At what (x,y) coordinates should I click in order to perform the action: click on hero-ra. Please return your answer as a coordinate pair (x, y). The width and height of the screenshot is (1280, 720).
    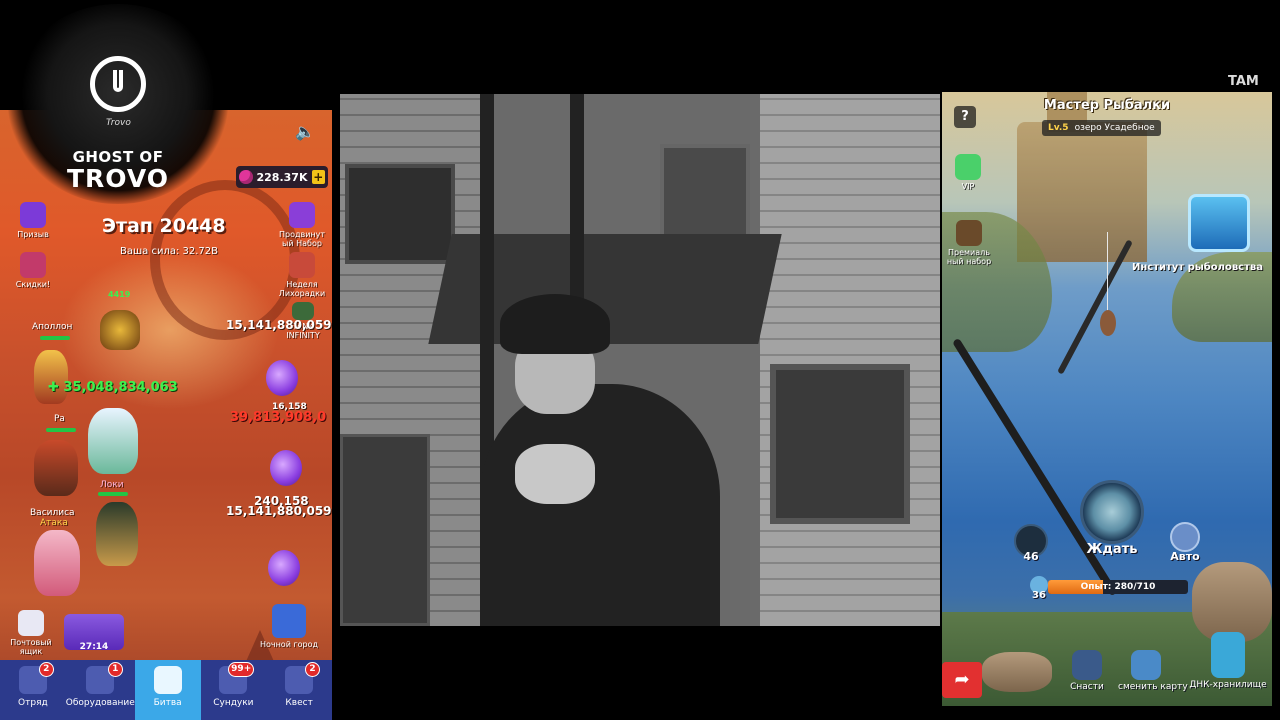
    Looking at the image, I should click on (56, 468).